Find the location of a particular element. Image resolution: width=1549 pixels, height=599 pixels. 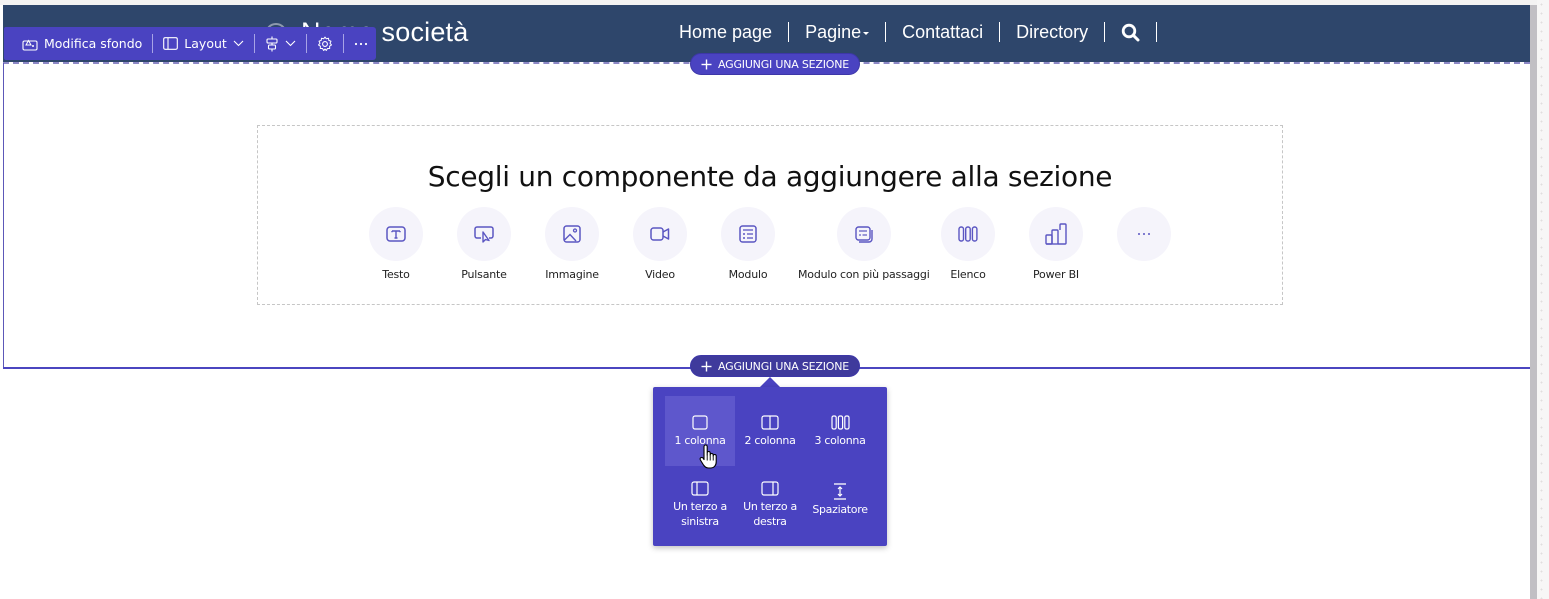

main-nav: Home page Pagine Contattaci Directory is located at coordinates (910, 32).